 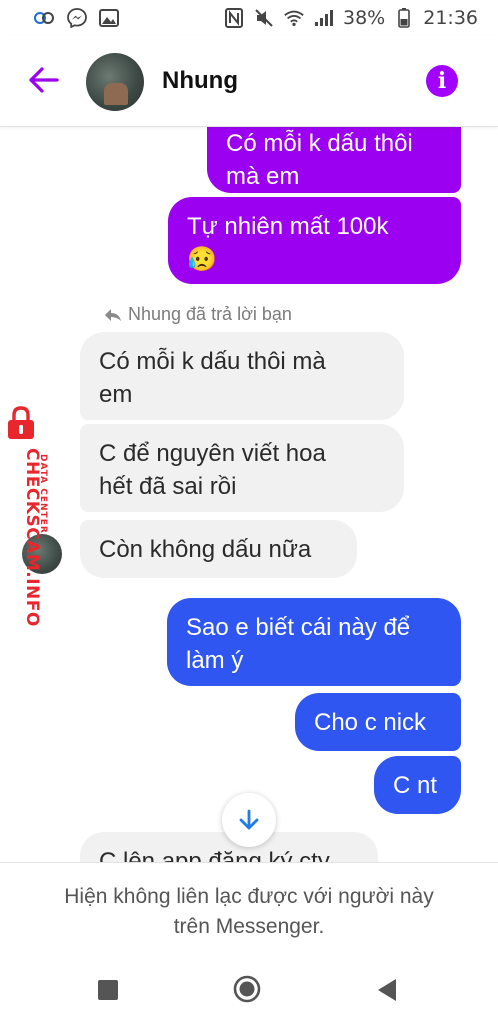 I want to click on reply-note-text: Nhung đã trả lời bạn, so click(x=210, y=314).